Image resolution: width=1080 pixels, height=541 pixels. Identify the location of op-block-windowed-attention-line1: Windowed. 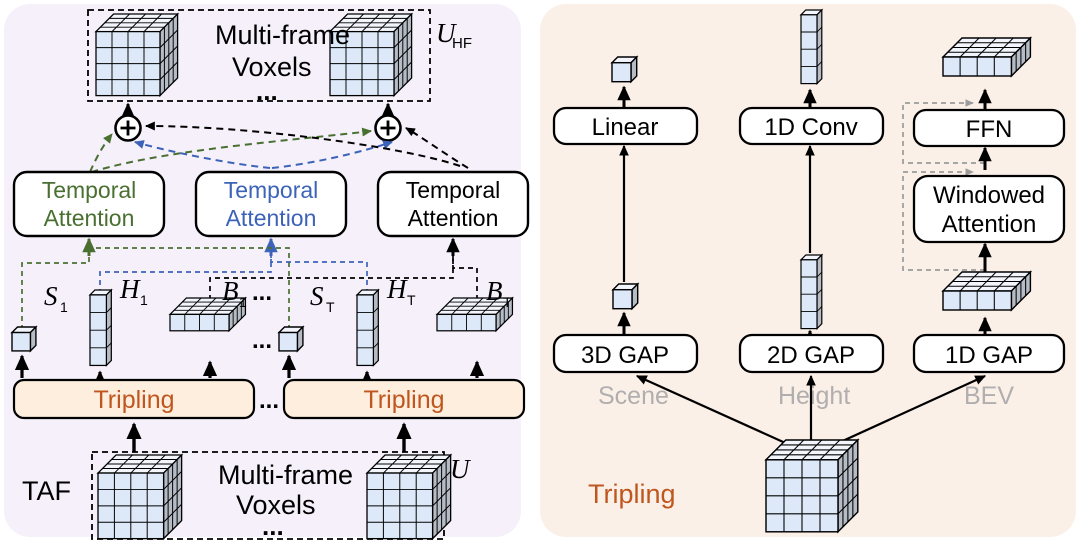
(989, 195).